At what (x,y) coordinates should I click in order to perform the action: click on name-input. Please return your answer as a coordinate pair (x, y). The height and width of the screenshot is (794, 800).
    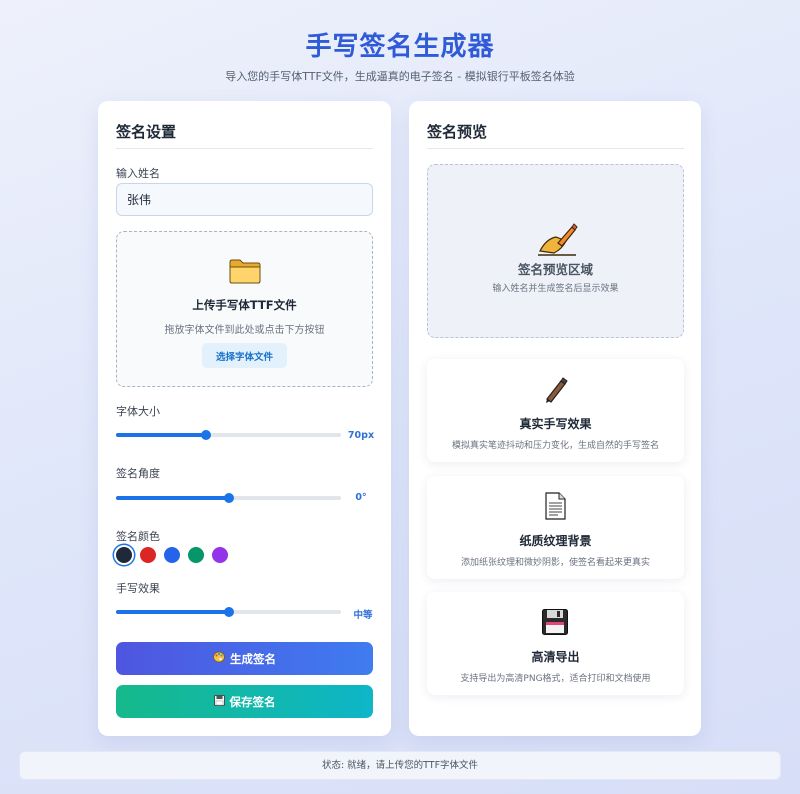
    Looking at the image, I should click on (244, 199).